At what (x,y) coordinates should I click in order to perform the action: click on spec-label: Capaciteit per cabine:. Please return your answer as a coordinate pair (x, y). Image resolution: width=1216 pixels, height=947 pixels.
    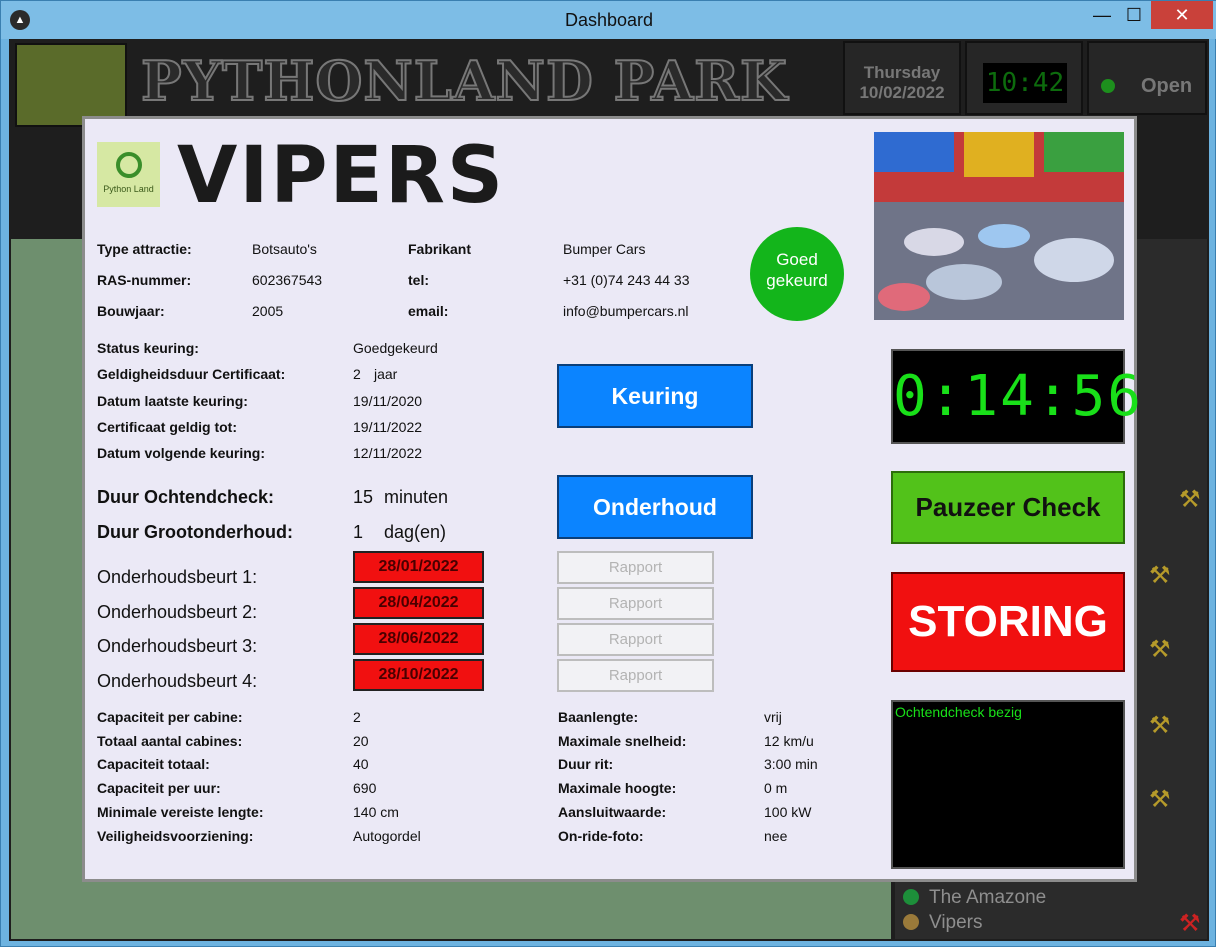
    Looking at the image, I should click on (170, 717).